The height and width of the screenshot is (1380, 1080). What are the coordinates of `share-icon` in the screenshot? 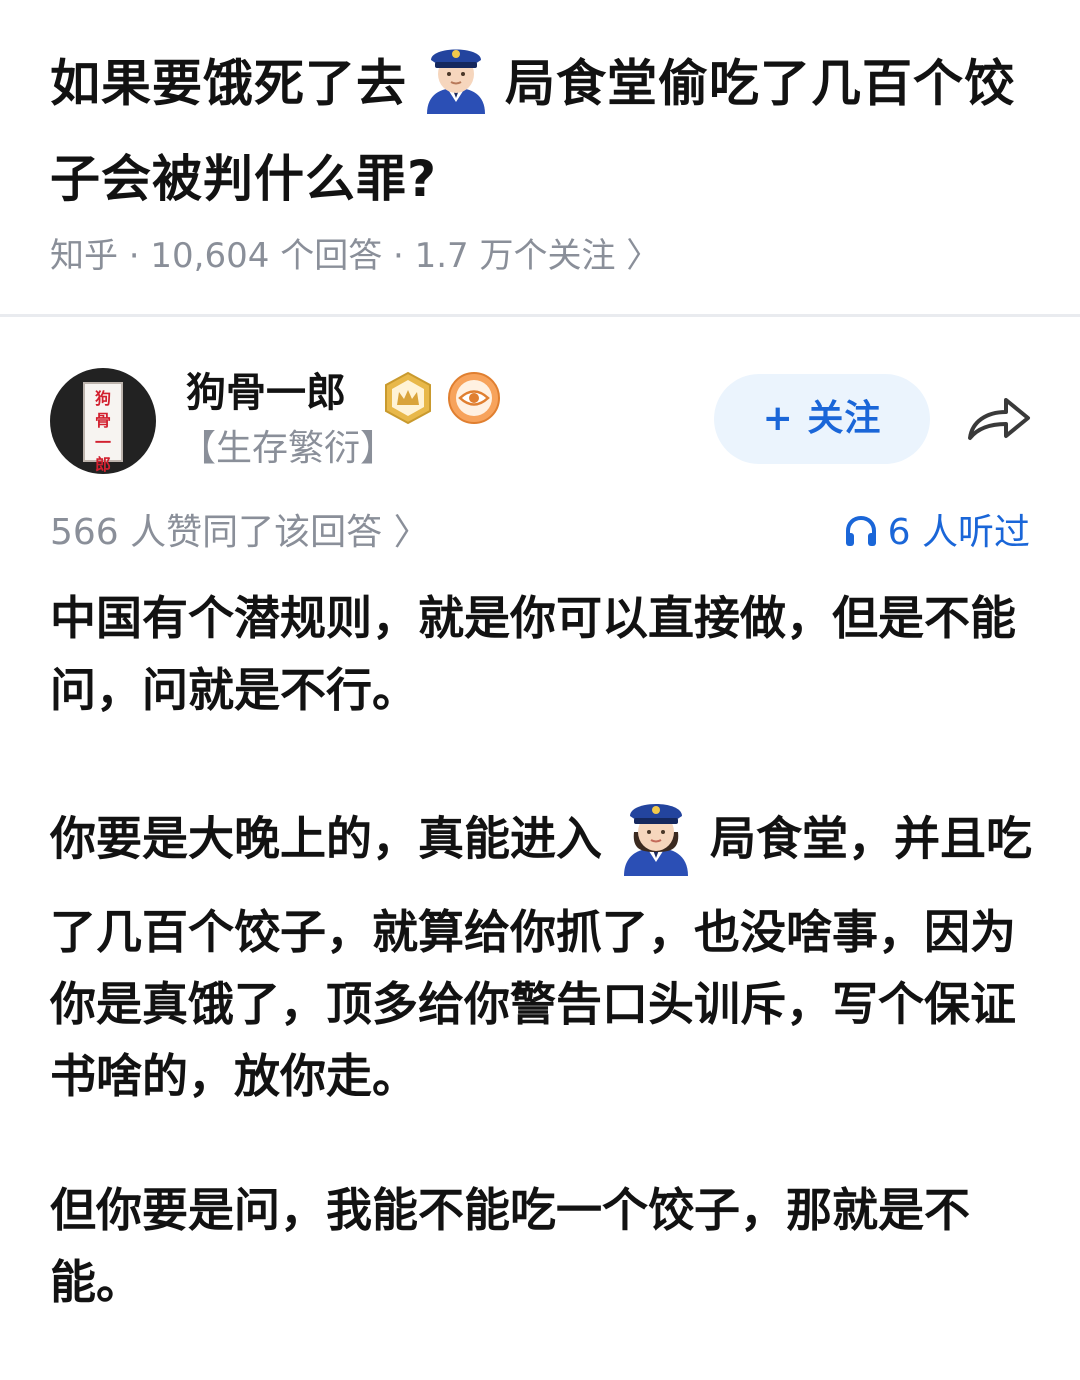 It's located at (999, 421).